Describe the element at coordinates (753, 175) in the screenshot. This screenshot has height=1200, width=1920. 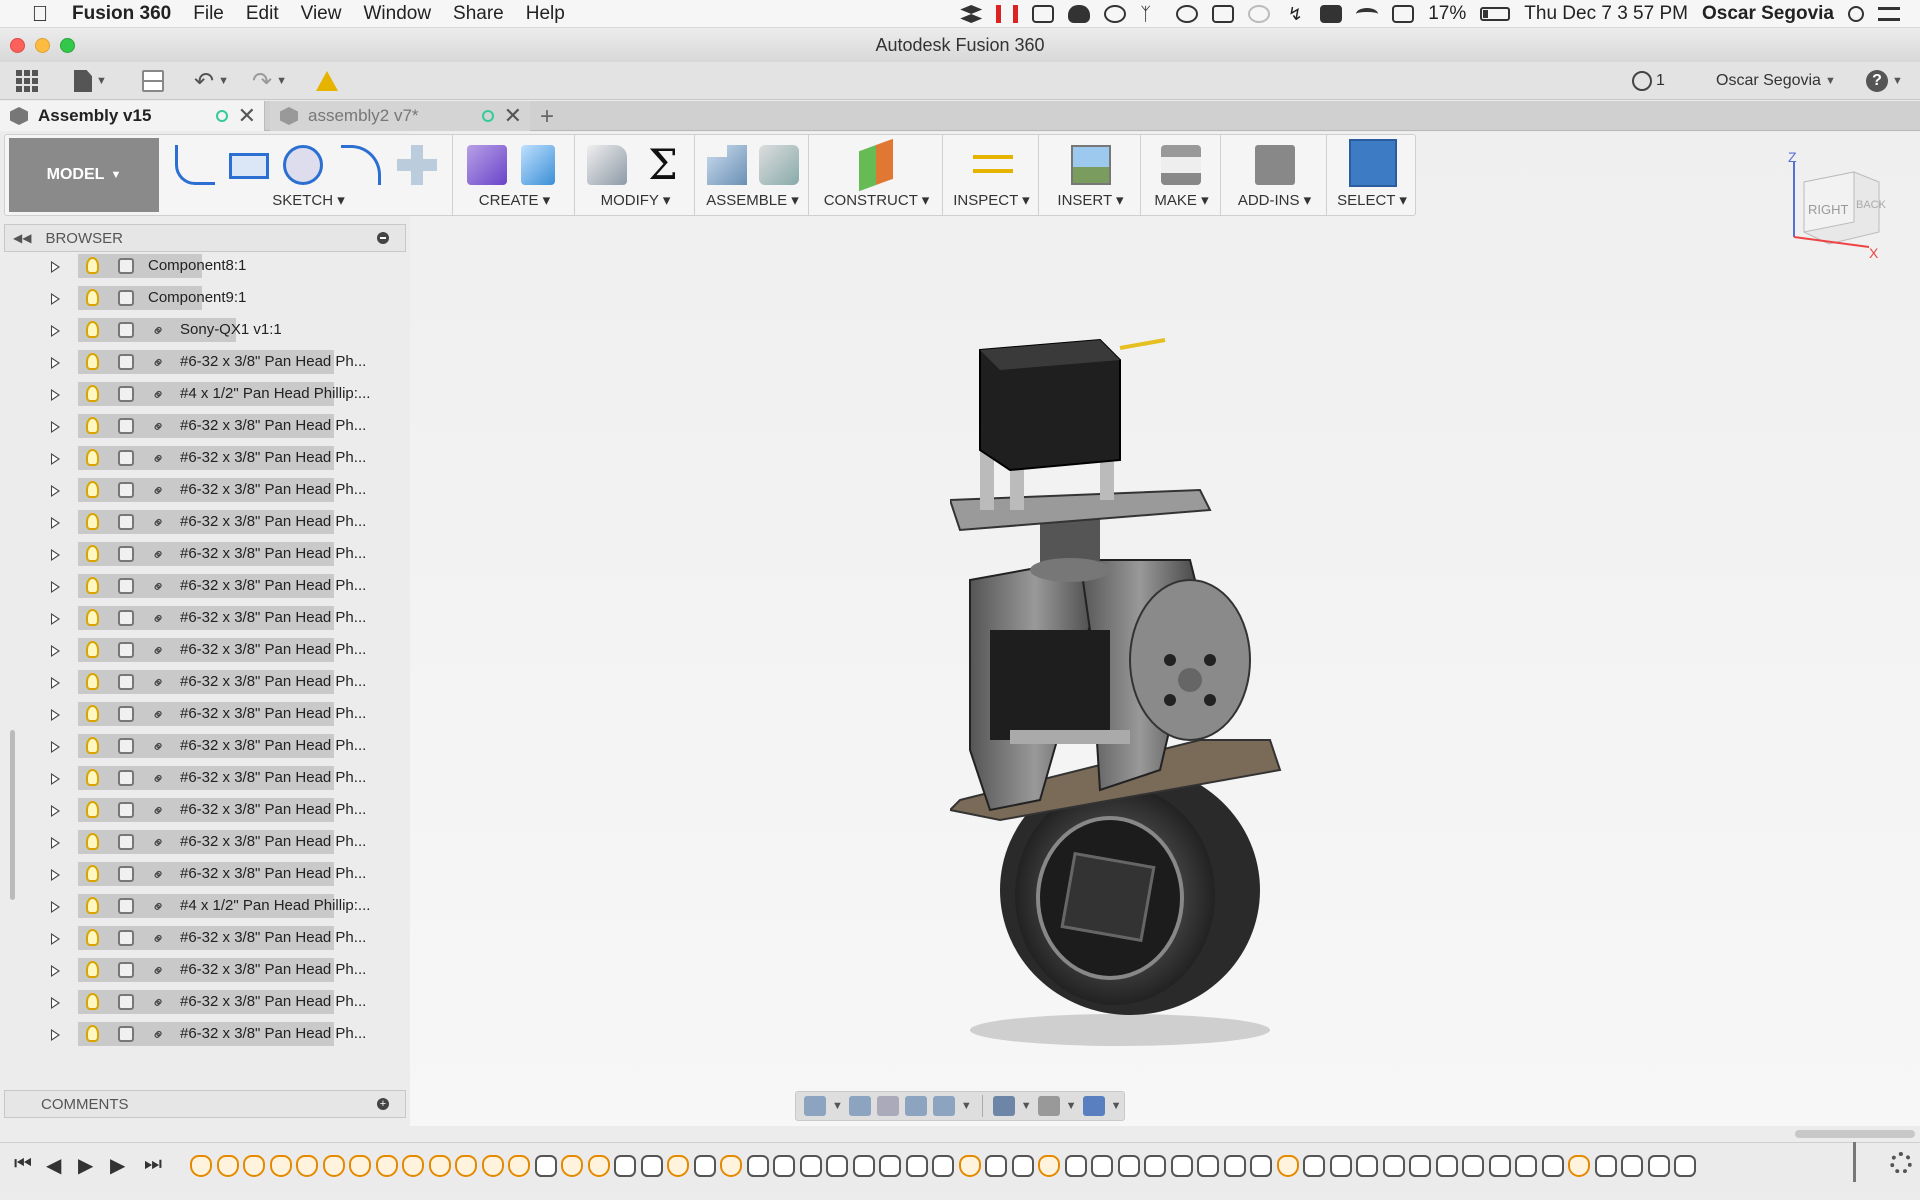
I see `assemble-group: ASSEMBLE ▾` at that location.